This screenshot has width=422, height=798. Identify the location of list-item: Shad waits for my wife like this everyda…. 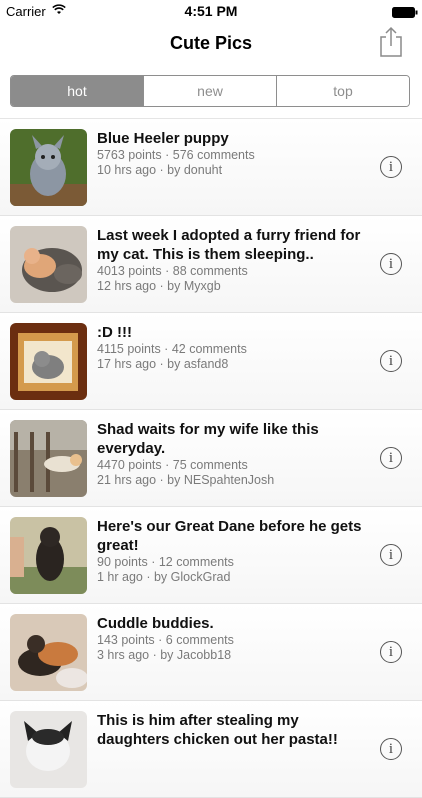
(211, 458).